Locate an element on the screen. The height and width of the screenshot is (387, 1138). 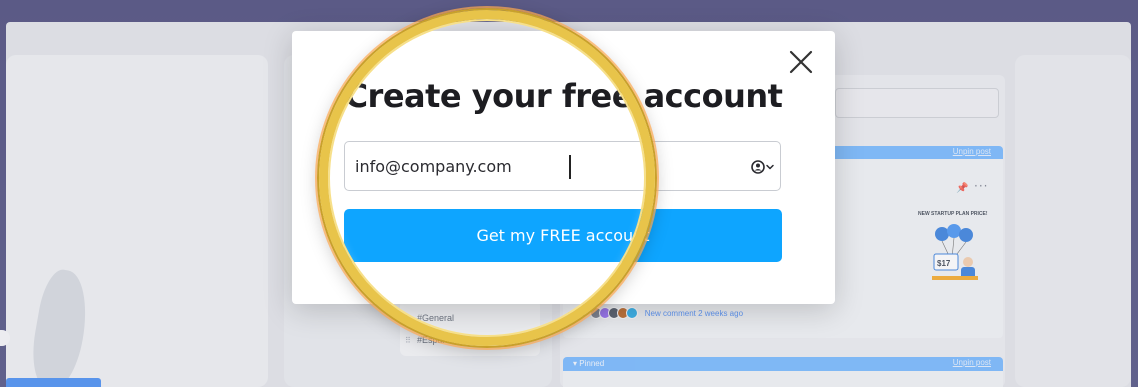
account-circle-icon is located at coordinates (762, 167).